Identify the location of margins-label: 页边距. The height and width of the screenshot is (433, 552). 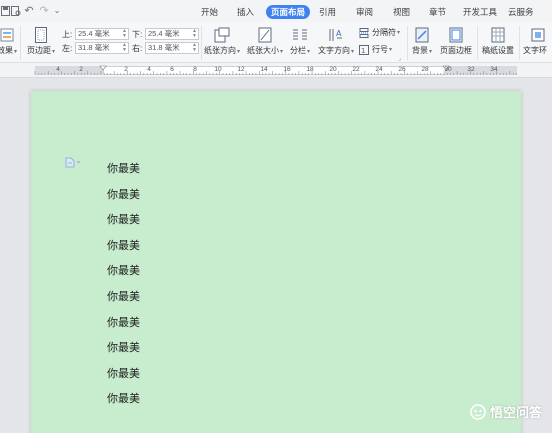
(38, 50).